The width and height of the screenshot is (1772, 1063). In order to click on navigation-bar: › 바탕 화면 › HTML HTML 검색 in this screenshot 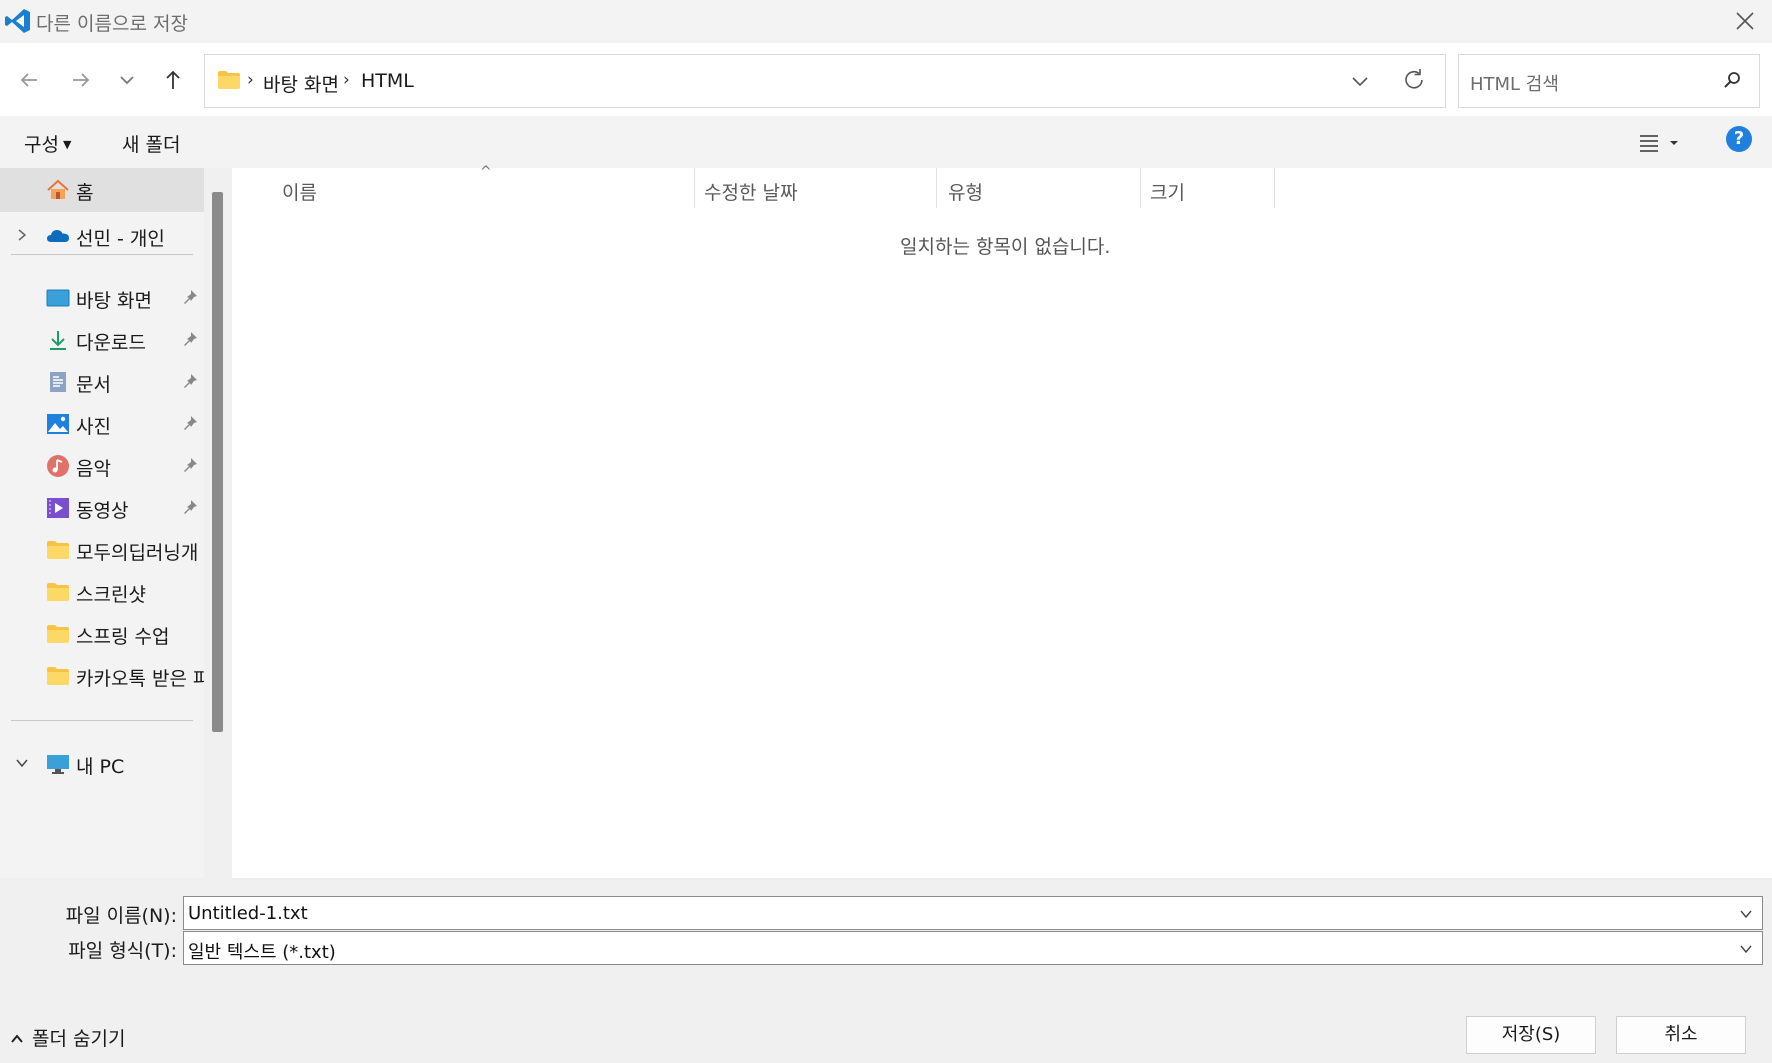, I will do `click(886, 79)`.